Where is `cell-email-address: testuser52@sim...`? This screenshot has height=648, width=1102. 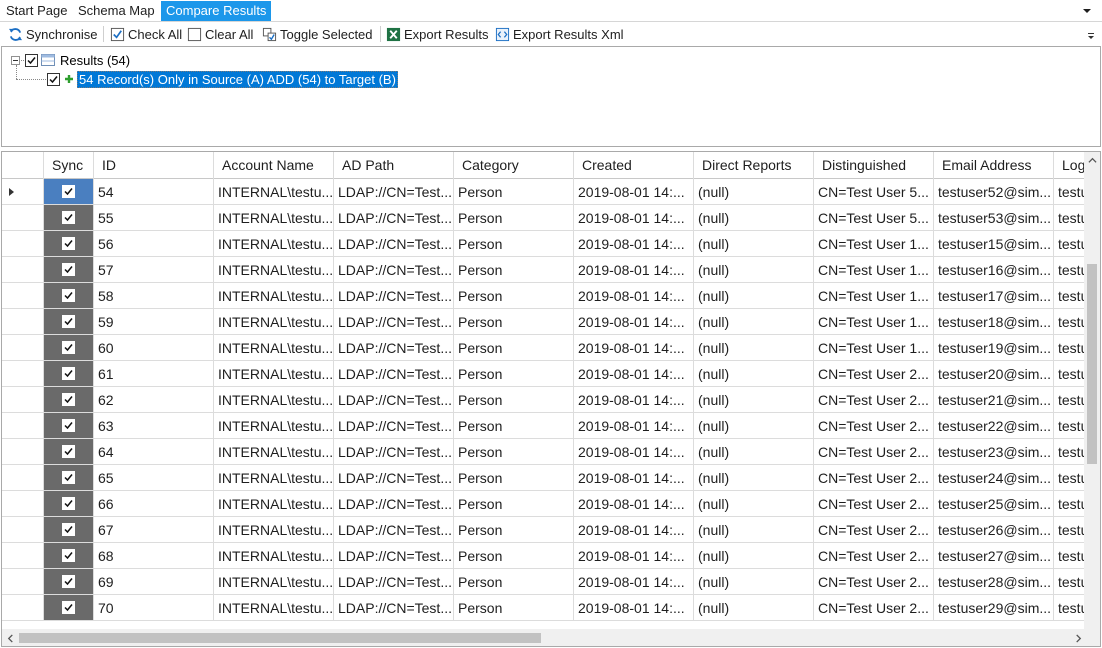
cell-email-address: testuser52@sim... is located at coordinates (994, 192).